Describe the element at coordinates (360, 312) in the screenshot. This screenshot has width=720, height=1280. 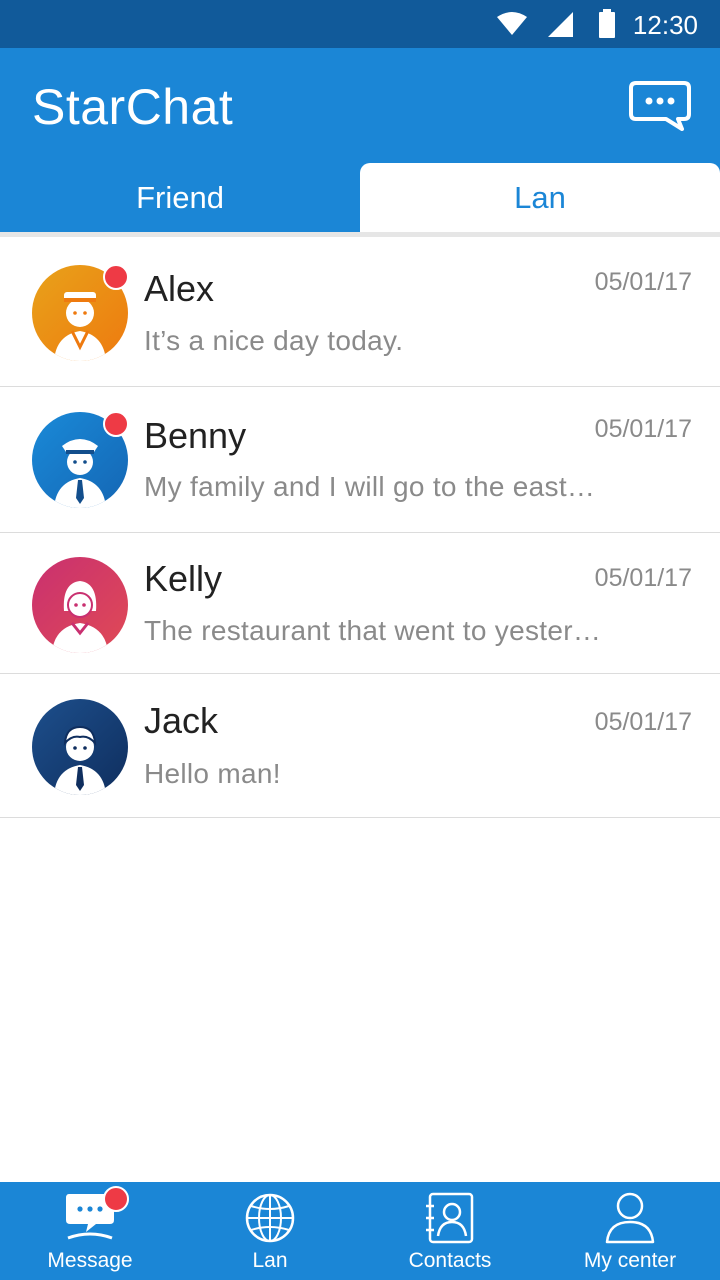
I see `conversation-item-alex: Alex 05/01/17 It’s a nice day today.` at that location.